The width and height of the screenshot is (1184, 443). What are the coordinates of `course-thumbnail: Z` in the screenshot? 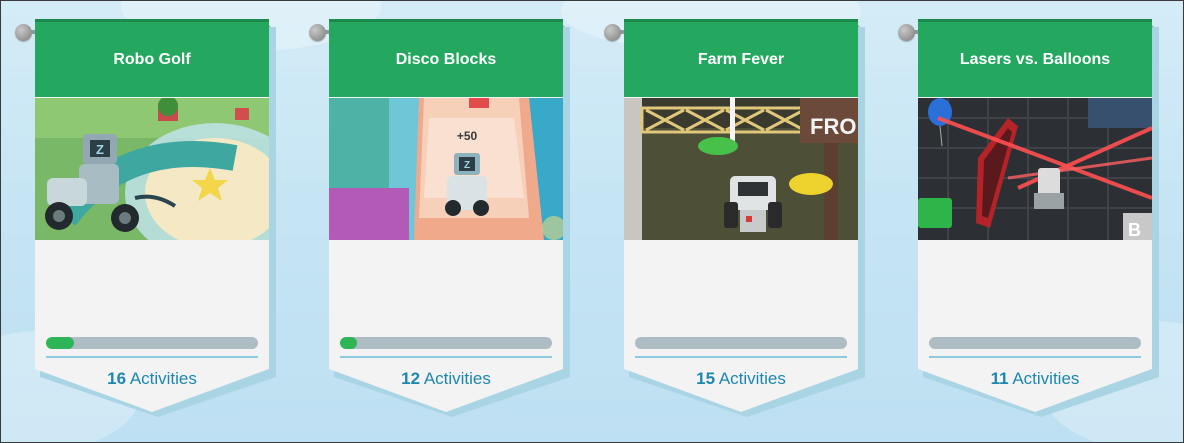 It's located at (152, 169).